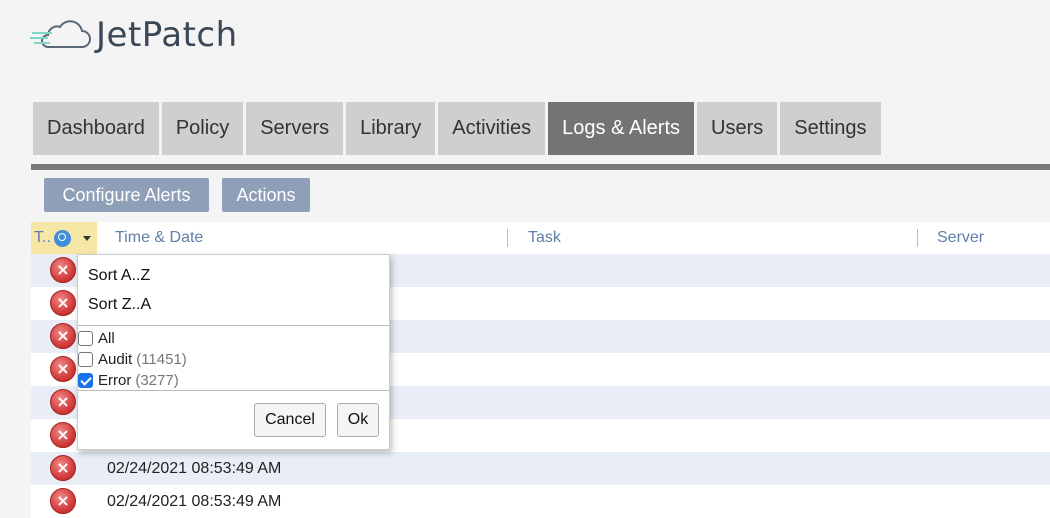 This screenshot has height=518, width=1050. What do you see at coordinates (159, 238) in the screenshot?
I see `time-column-header: Time & Date` at bounding box center [159, 238].